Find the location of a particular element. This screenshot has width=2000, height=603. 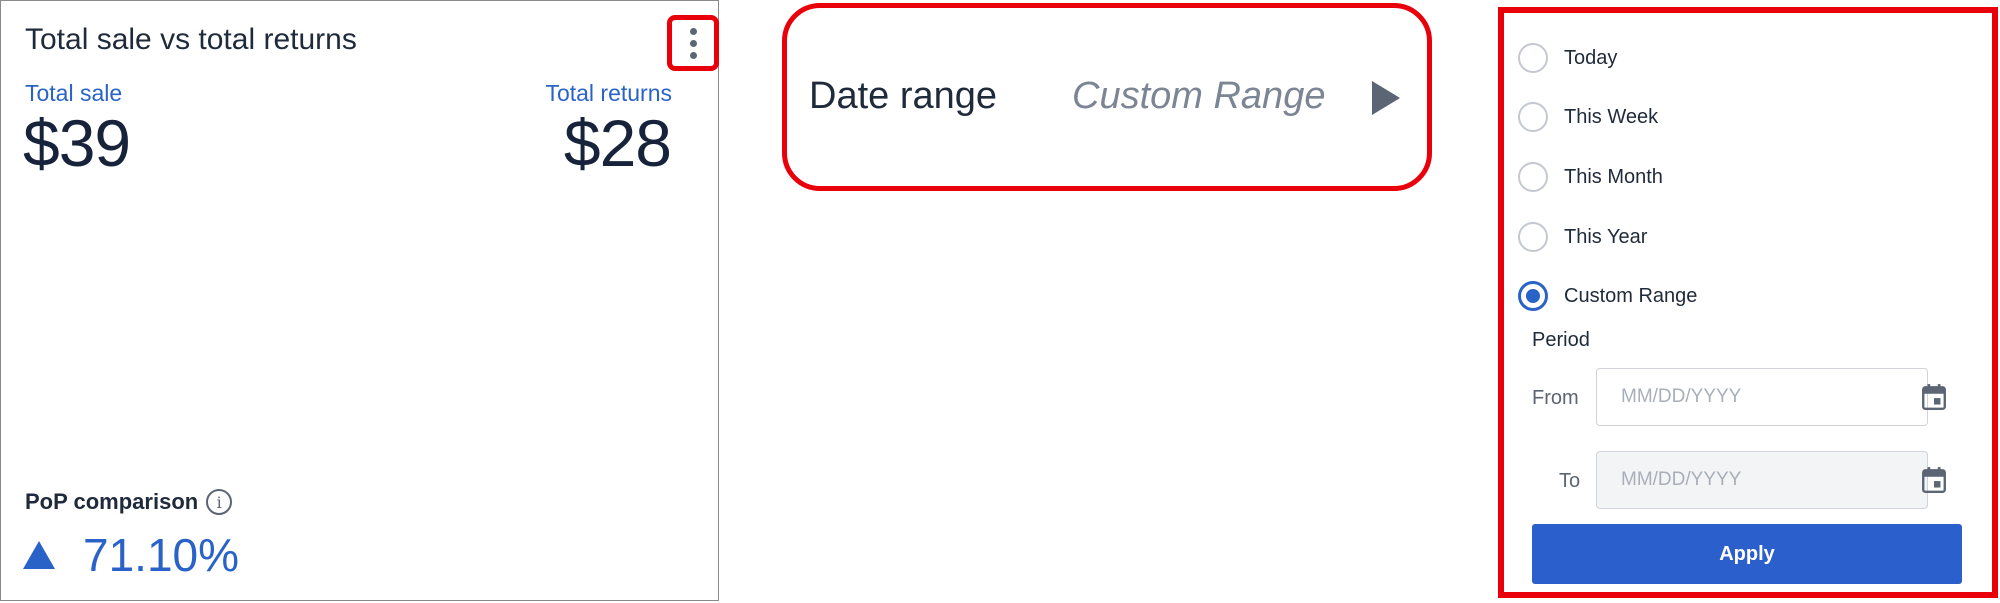

radio-option-this-week: This Week is located at coordinates (1588, 117).